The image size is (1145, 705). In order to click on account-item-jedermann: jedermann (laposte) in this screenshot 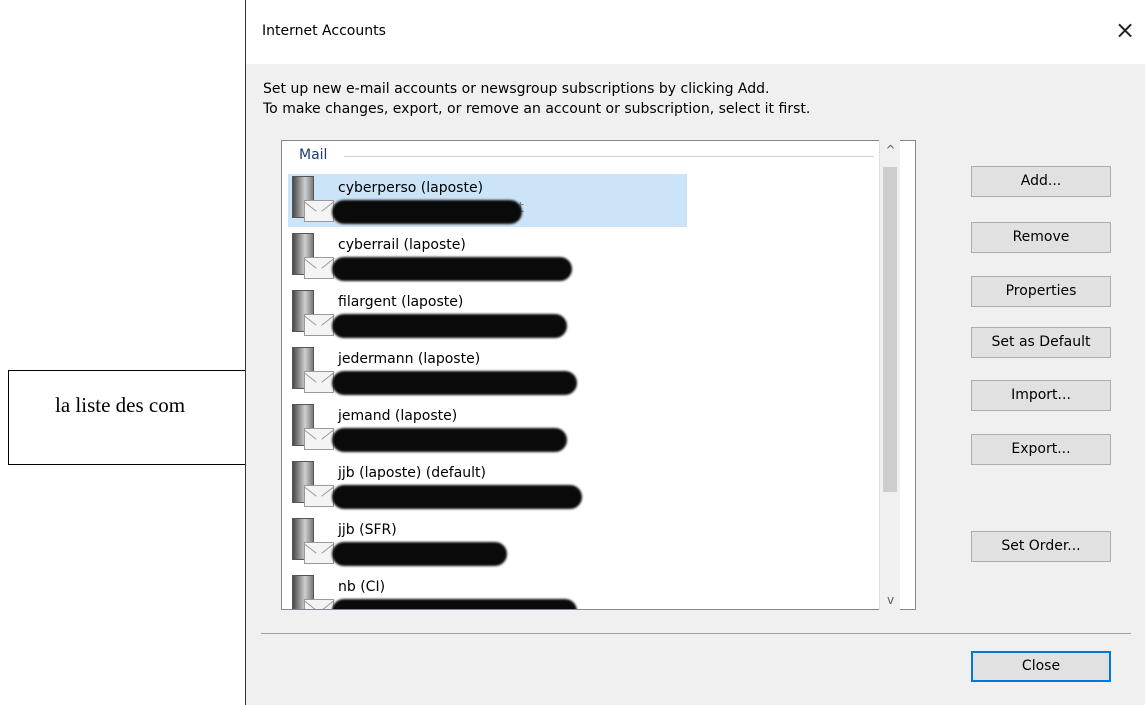, I will do `click(488, 373)`.